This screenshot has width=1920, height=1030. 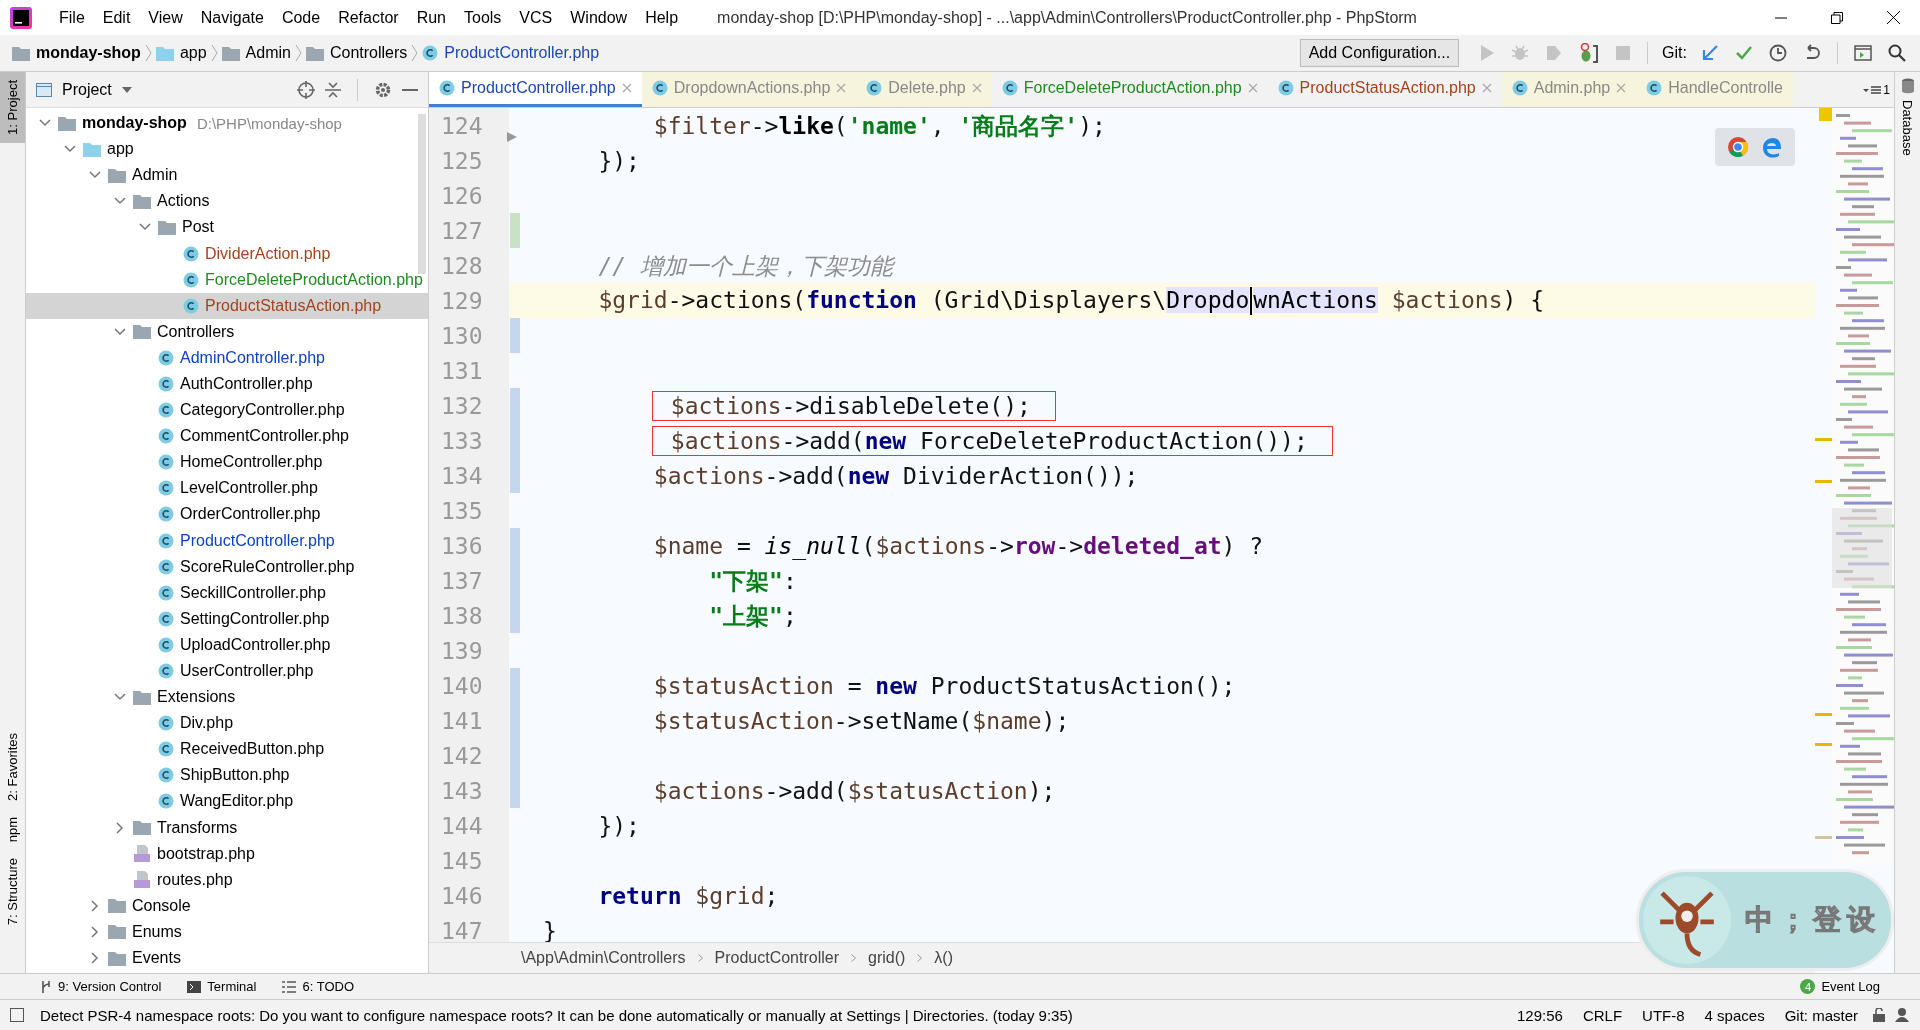 What do you see at coordinates (227, 671) in the screenshot?
I see `tree-item: UserController.php` at bounding box center [227, 671].